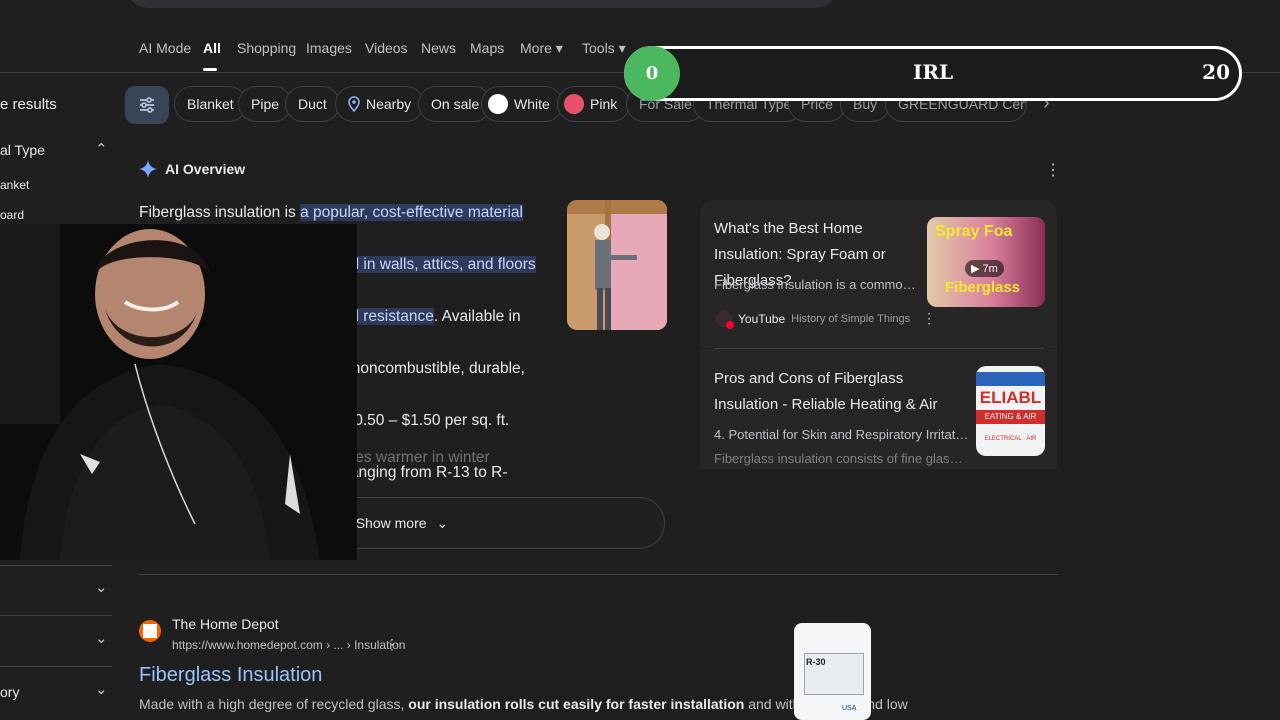 This screenshot has height=720, width=1280. What do you see at coordinates (165, 48) in the screenshot?
I see `tab-ai-mode: AI Mode` at bounding box center [165, 48].